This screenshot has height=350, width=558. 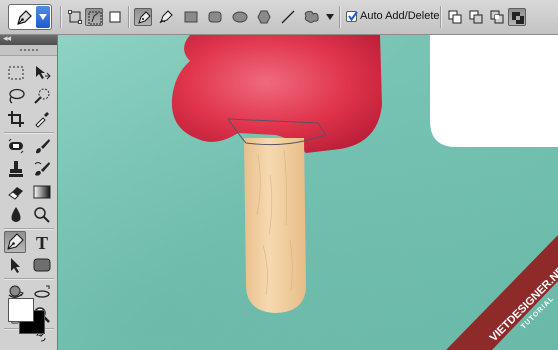 I want to click on history-brush-icon, so click(x=42, y=169).